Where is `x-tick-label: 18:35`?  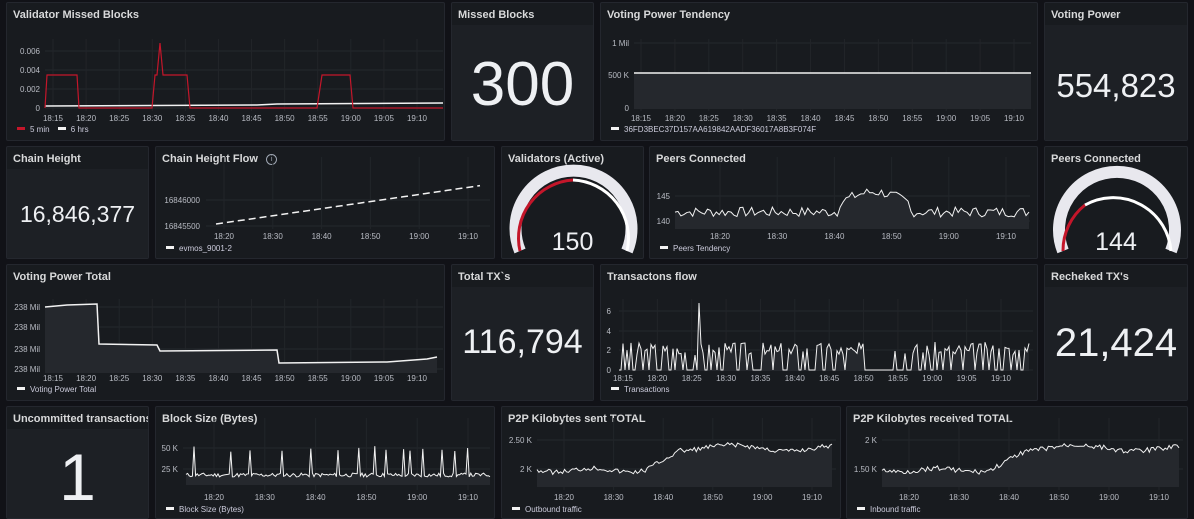
x-tick-label: 18:35 is located at coordinates (760, 378).